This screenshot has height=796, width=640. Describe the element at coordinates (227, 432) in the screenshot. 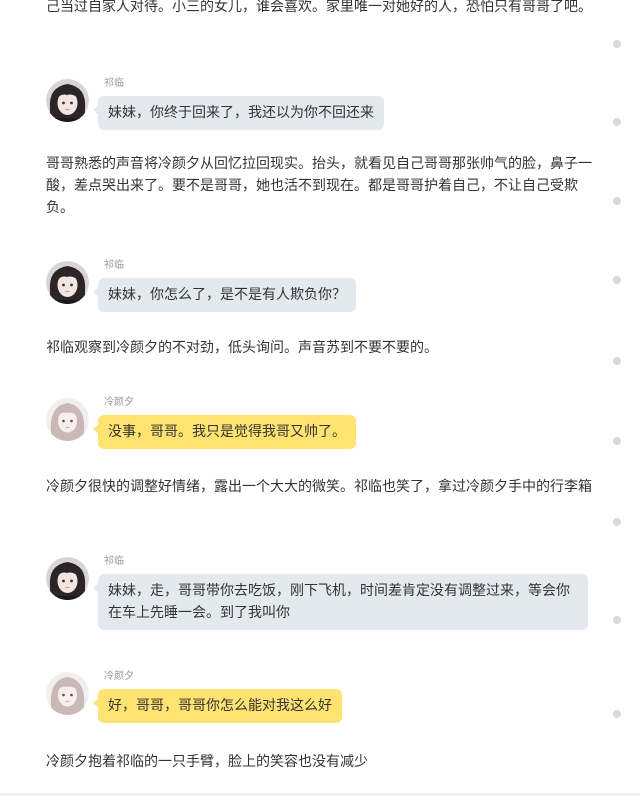

I see `chat-bubble: 没事，哥哥。我只是觉得我哥又帅了。` at that location.